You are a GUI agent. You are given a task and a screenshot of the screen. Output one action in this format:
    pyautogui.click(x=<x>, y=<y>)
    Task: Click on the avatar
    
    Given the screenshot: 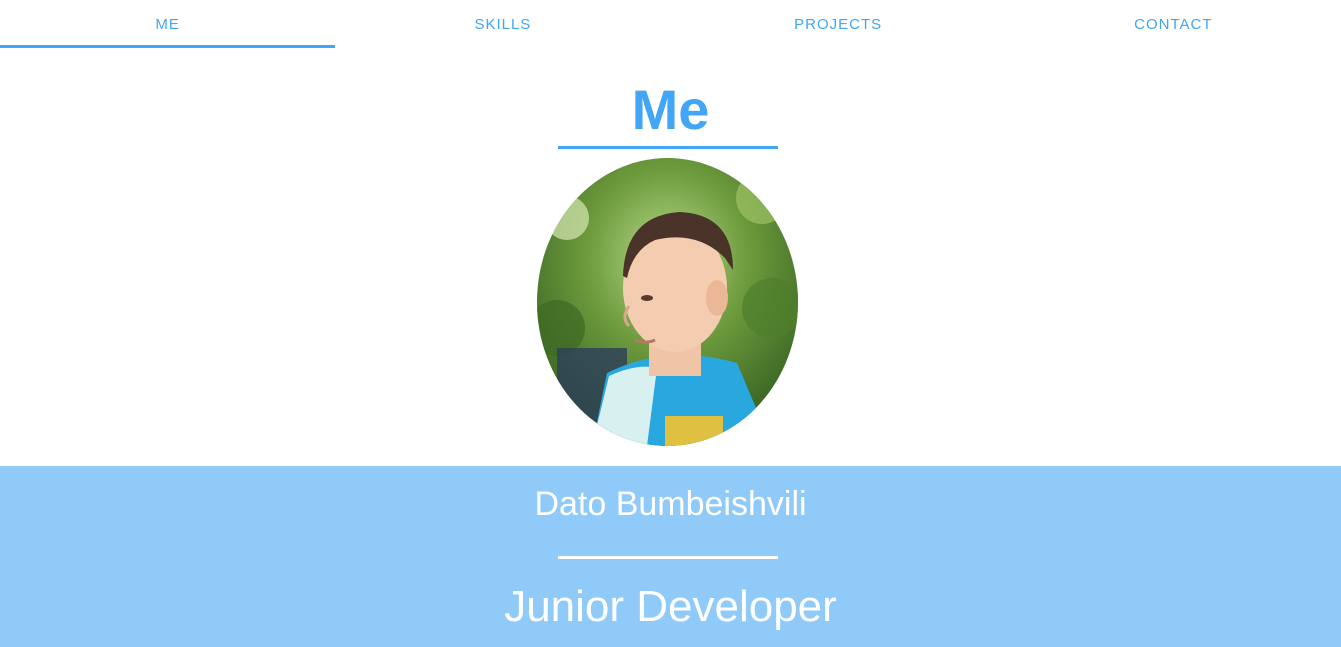 What is the action you would take?
    pyautogui.click(x=667, y=302)
    